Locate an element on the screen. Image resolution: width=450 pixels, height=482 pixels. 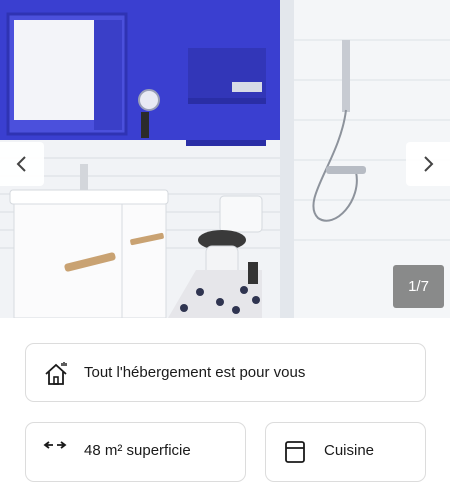
area-arrows-icon is located at coordinates (55, 445).